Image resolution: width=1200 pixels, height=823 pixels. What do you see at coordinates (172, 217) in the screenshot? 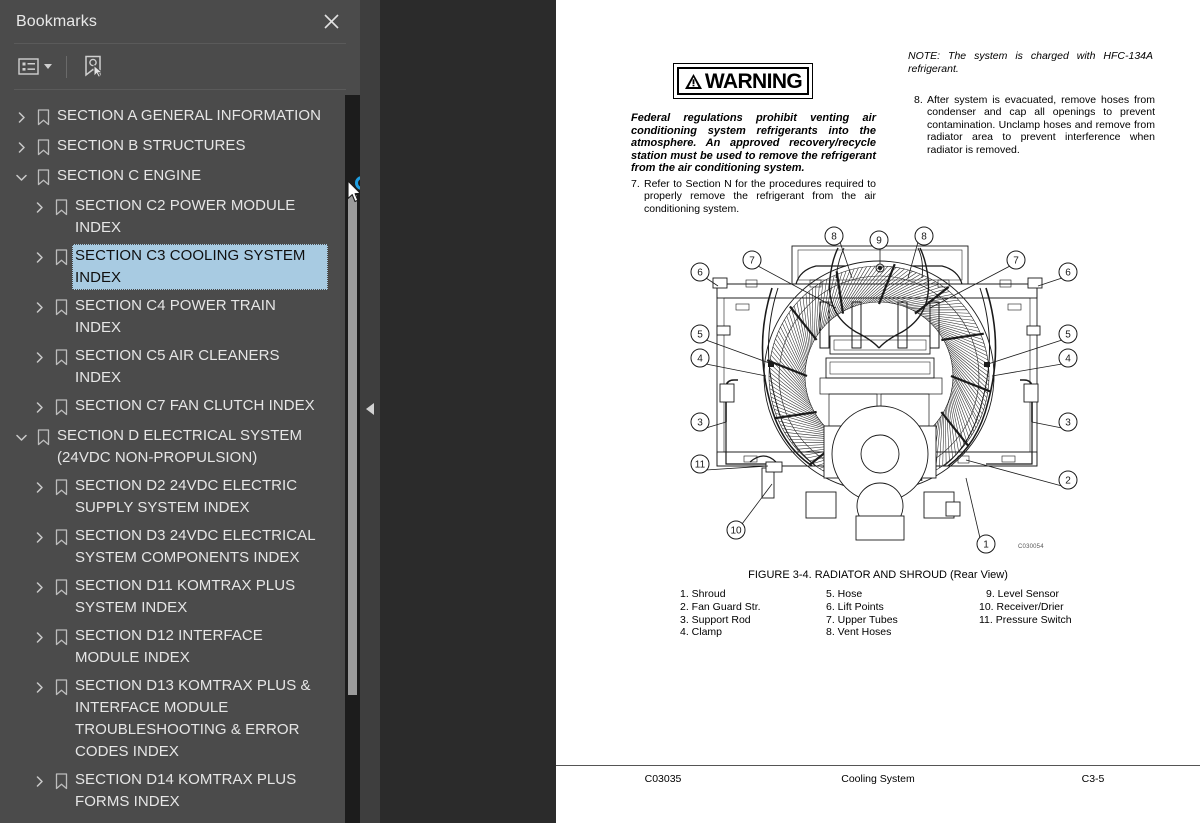
I see `bookmark-item: SECTION C2 POWER MODULE INDEX` at bounding box center [172, 217].